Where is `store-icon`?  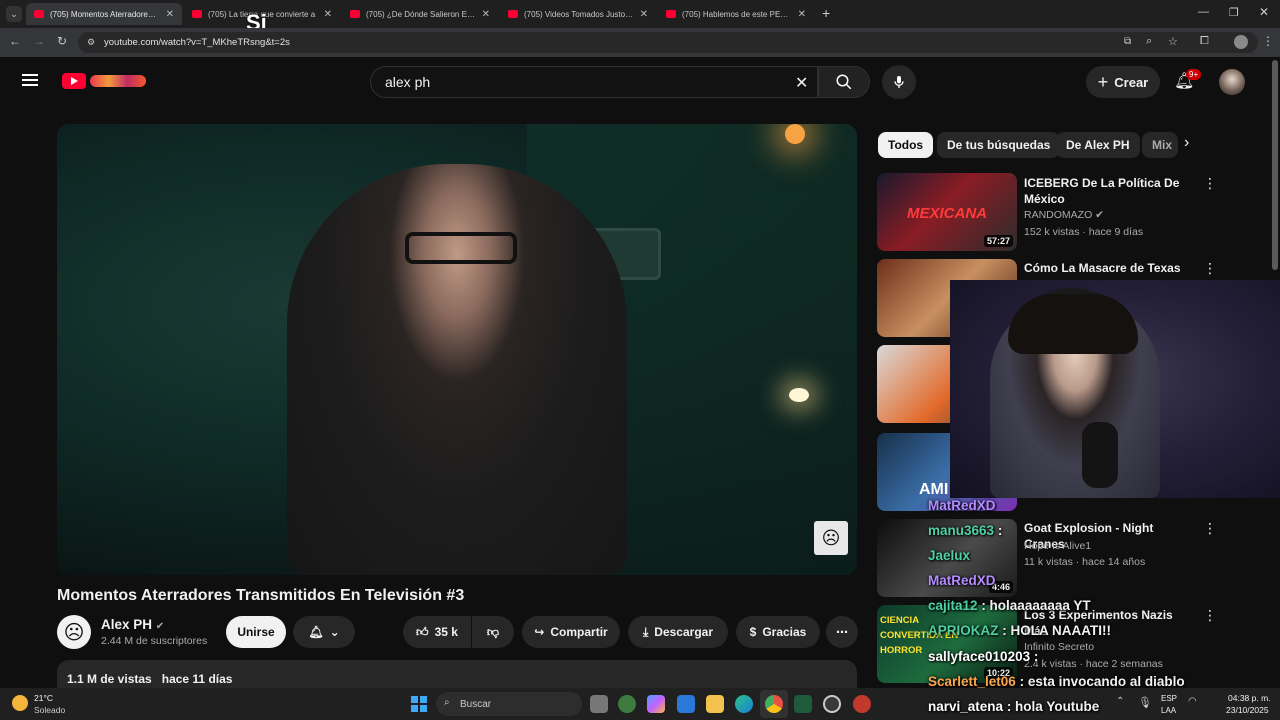 store-icon is located at coordinates (686, 704).